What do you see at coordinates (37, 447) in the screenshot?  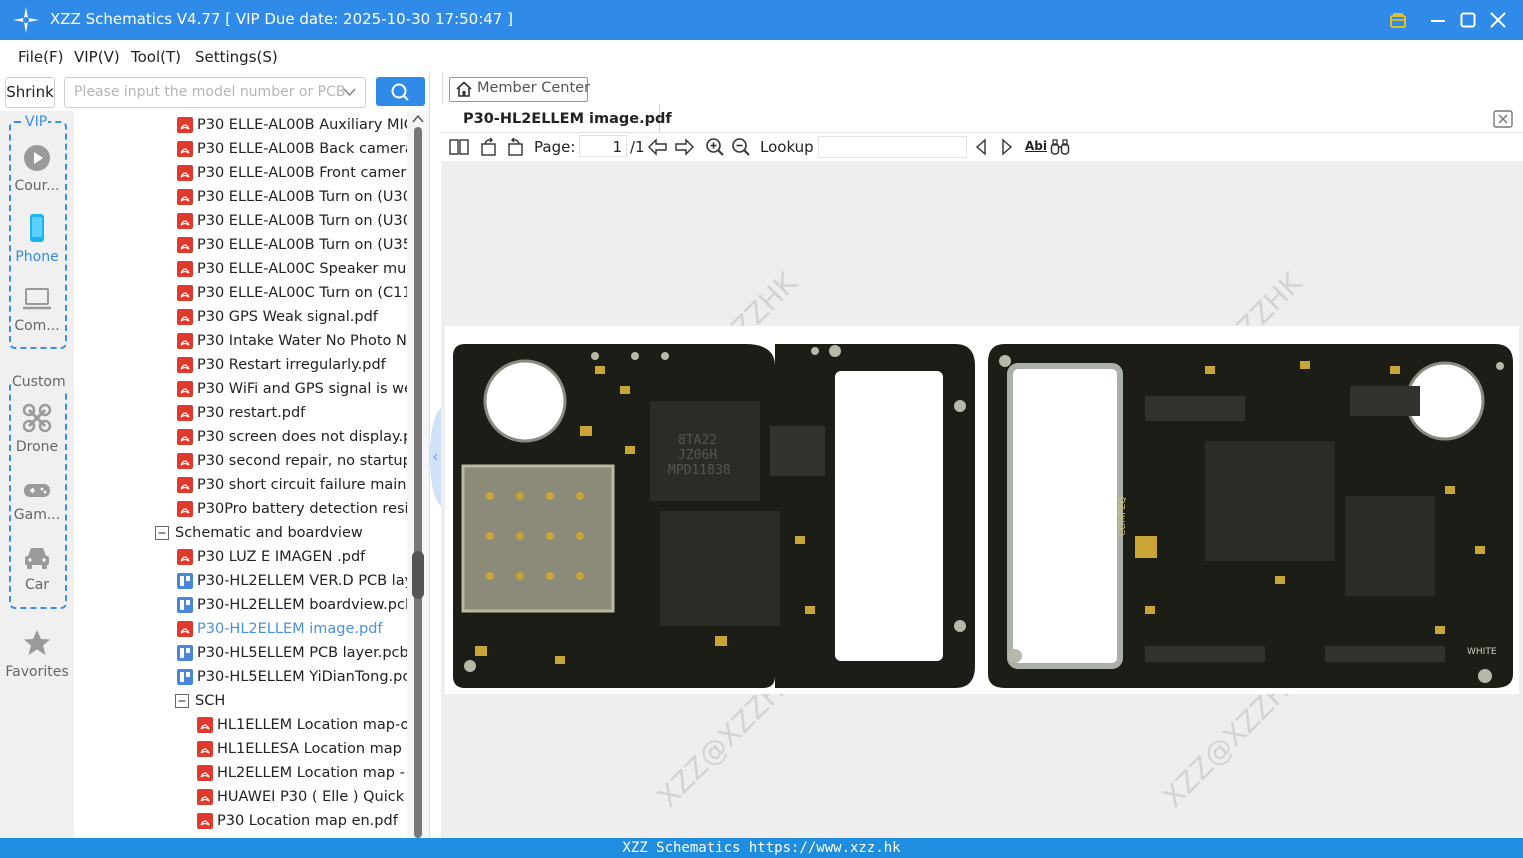 I see `rail-label: Drone` at bounding box center [37, 447].